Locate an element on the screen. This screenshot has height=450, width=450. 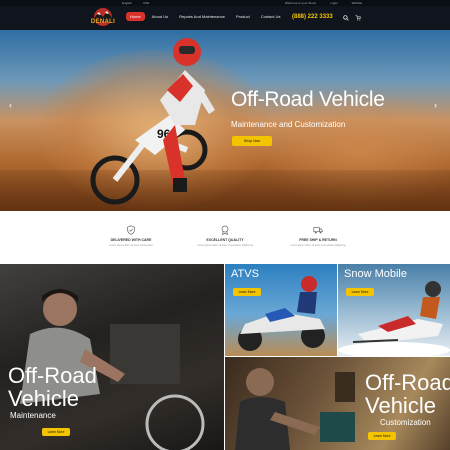
panel-subtitle: Customization is located at coordinates (405, 422).